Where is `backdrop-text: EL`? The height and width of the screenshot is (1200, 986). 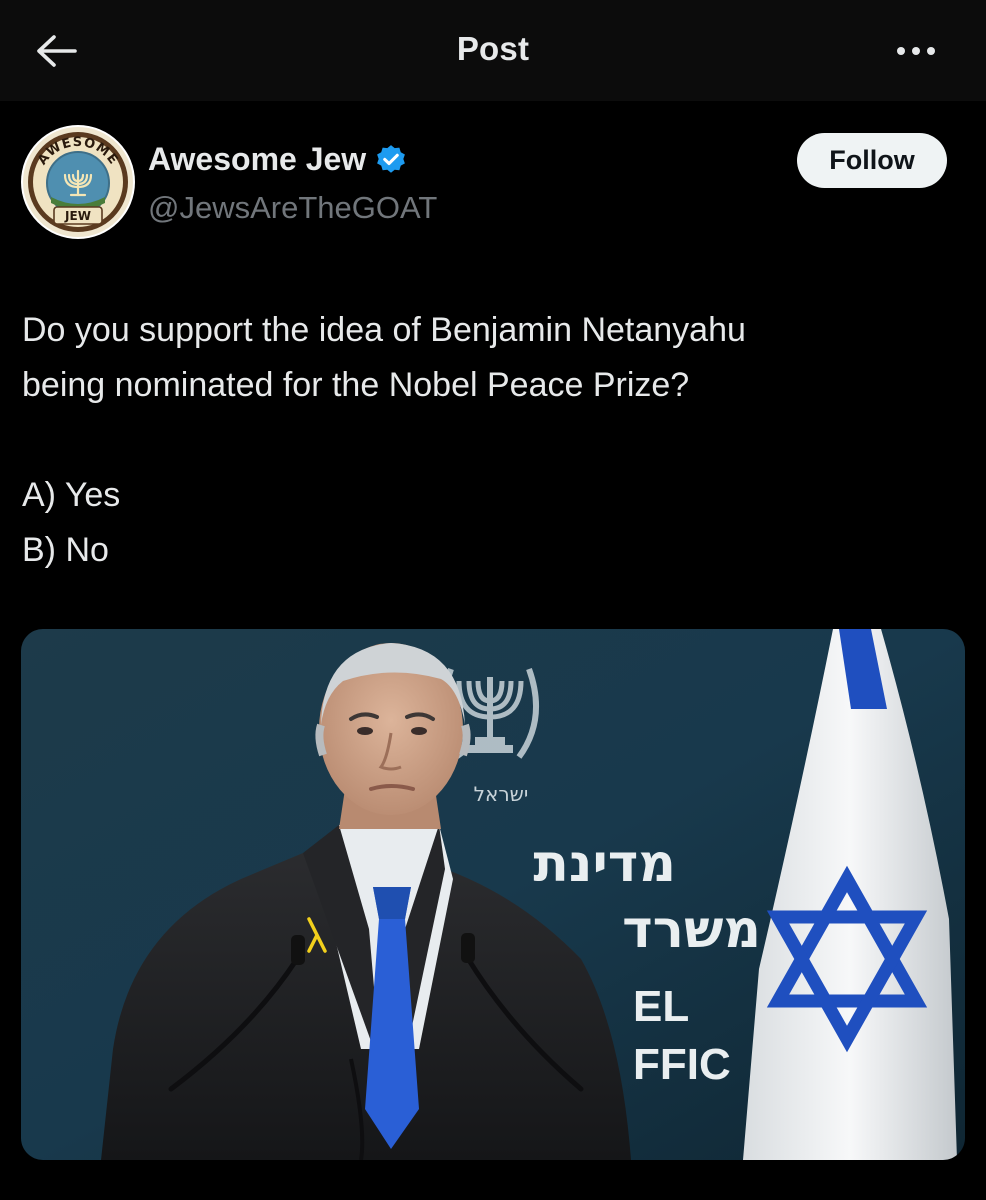 backdrop-text: EL is located at coordinates (661, 1006).